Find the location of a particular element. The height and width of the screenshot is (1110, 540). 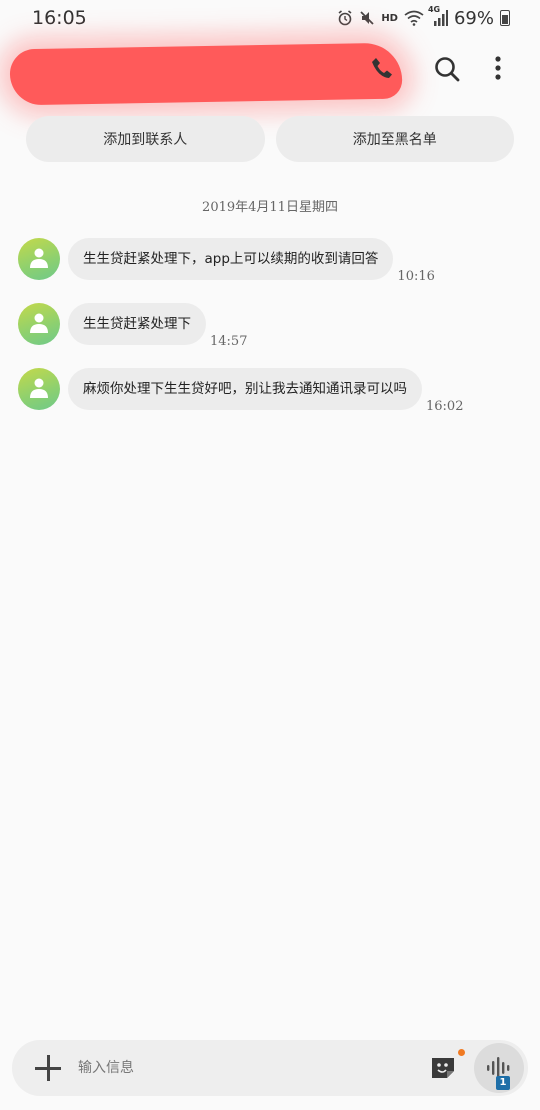

status-bar: 16:05 HD 4G 69% is located at coordinates (270, 18).